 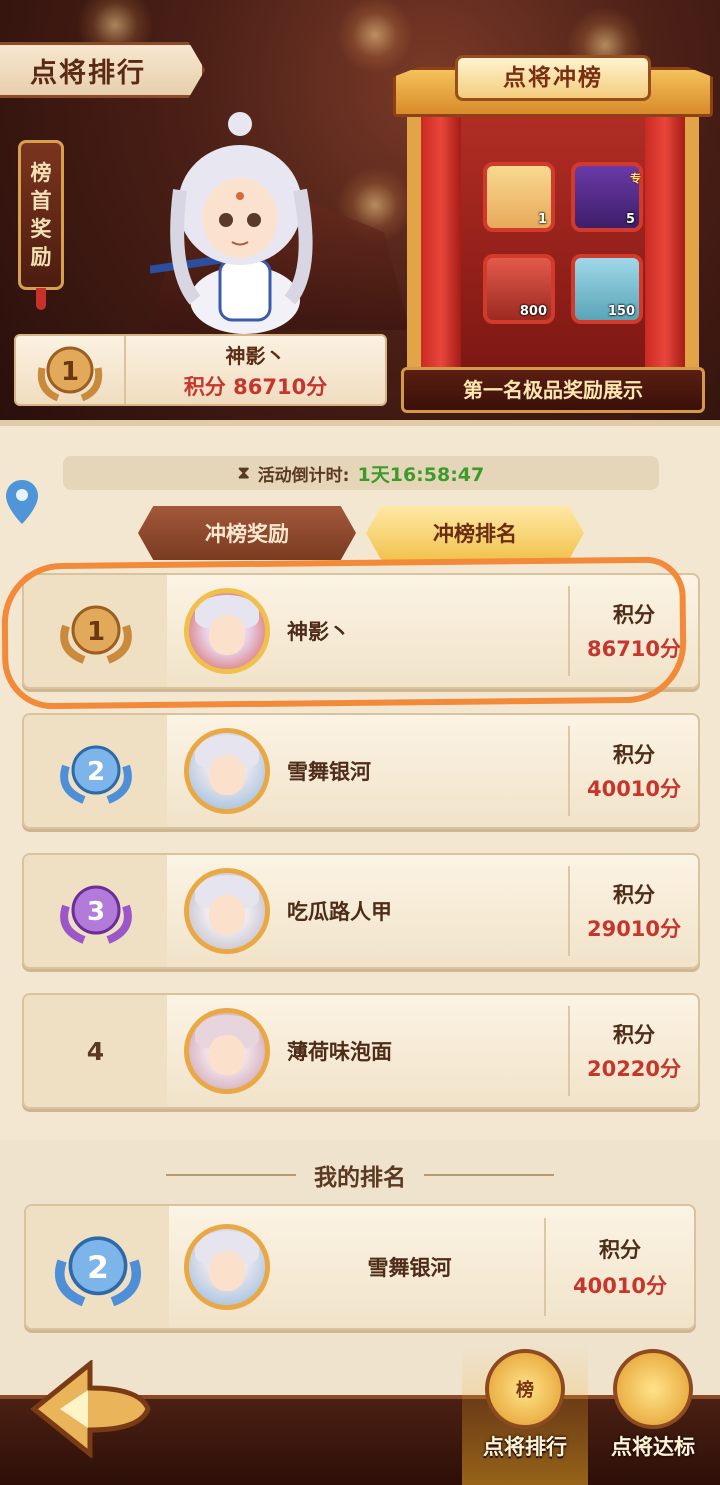 What do you see at coordinates (563, 247) in the screenshot?
I see `reward-item-grid: 1 专 5 800 150` at bounding box center [563, 247].